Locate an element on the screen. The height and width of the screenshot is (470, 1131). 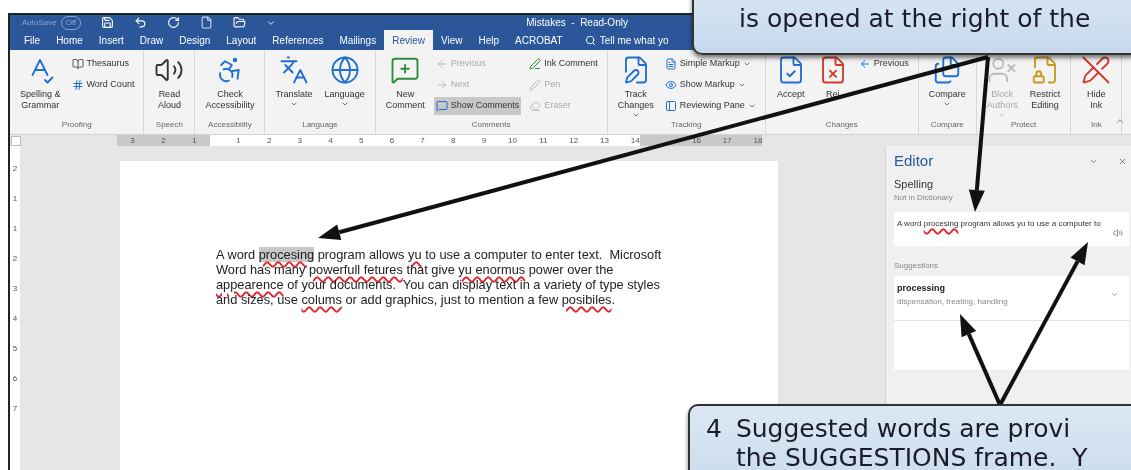
ribbon-tab: References is located at coordinates (298, 40).